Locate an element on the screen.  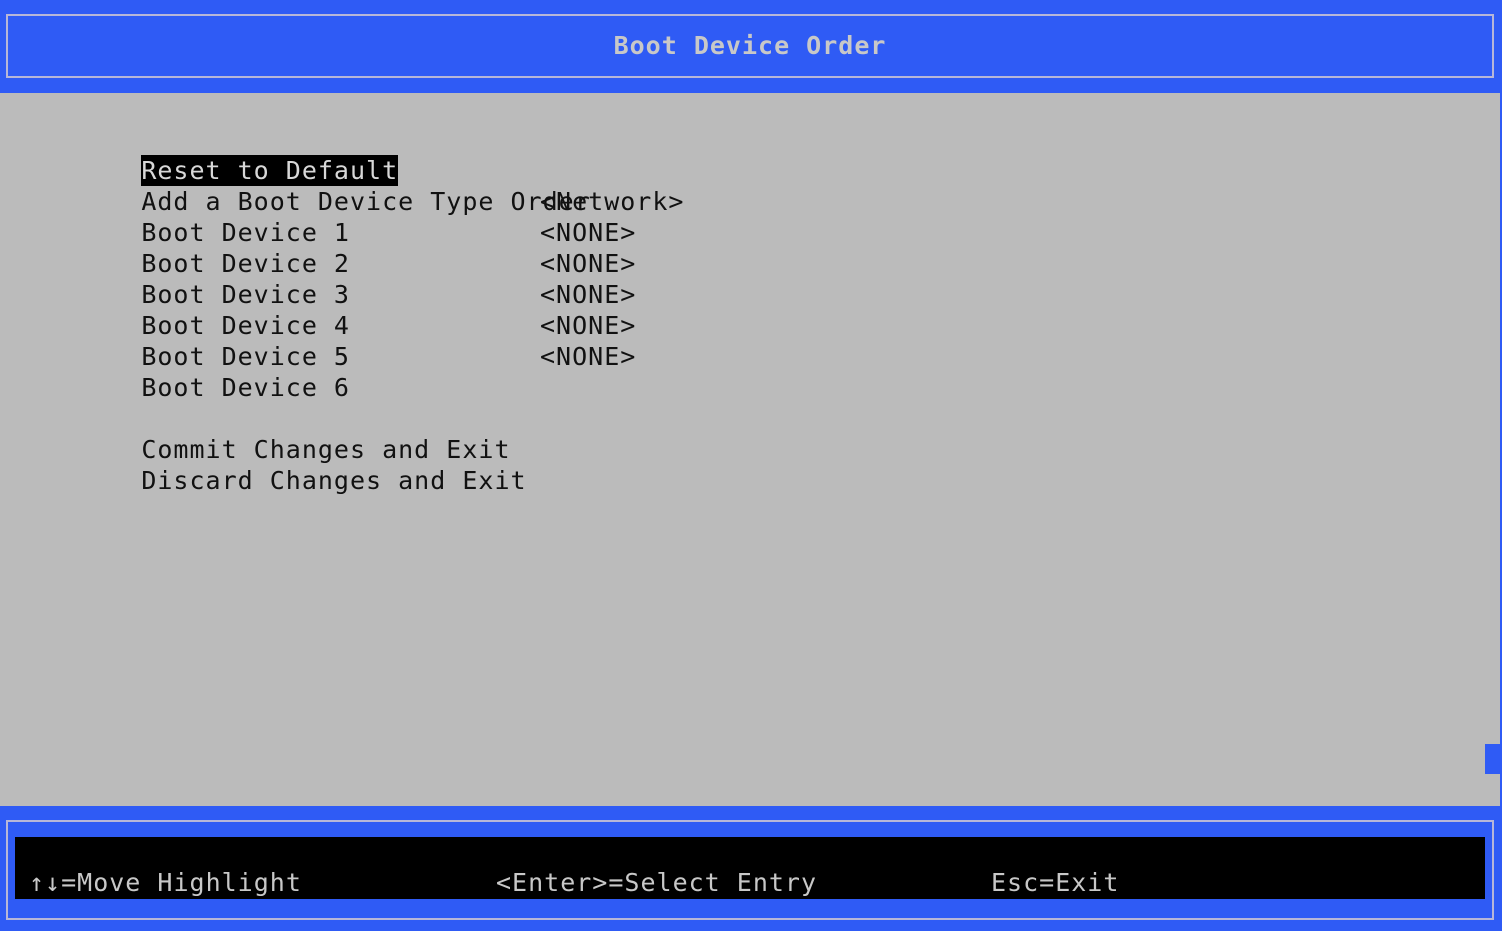
menu-spacer is located at coordinates (318, 387).